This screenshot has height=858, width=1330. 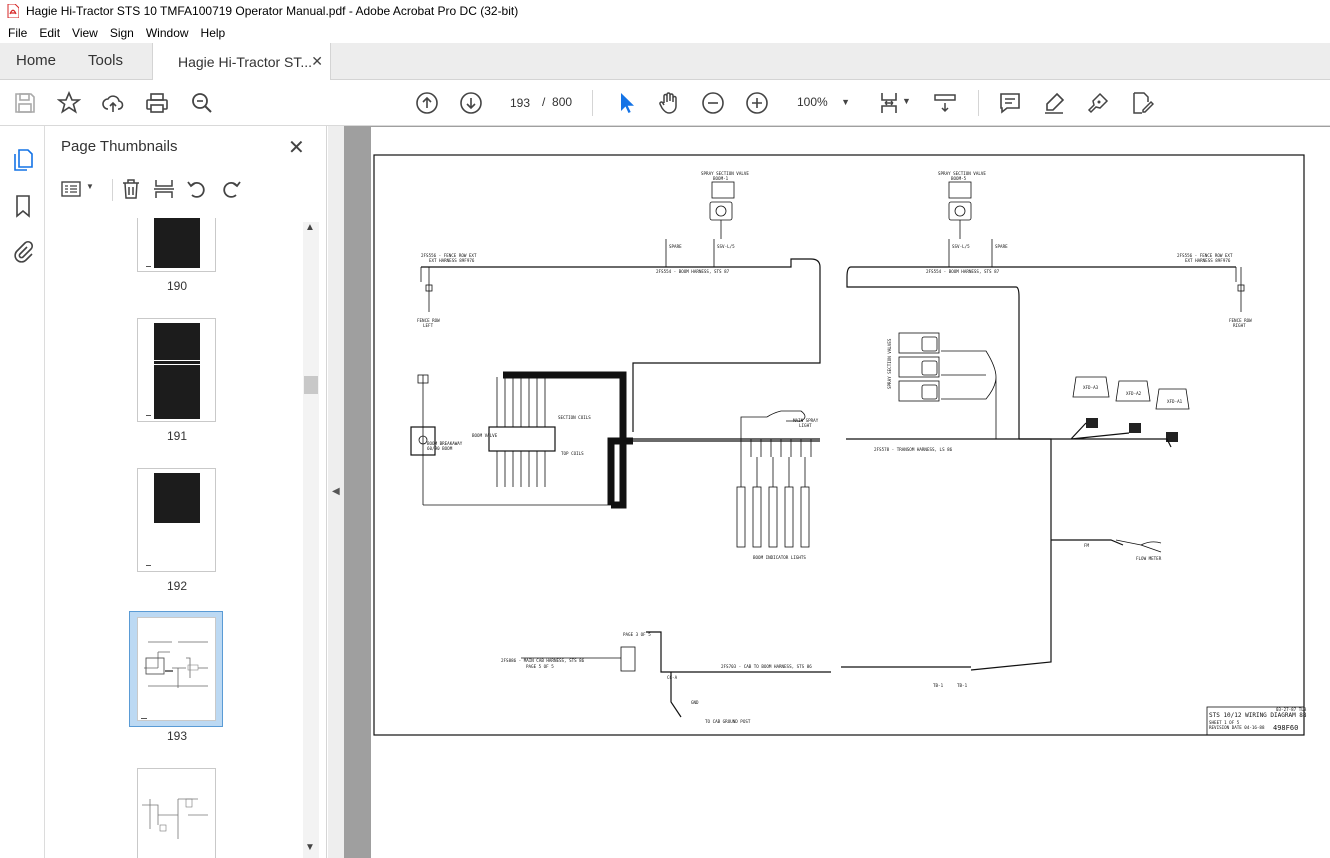 I want to click on label-boom-valve: BOOM VALVE, so click(x=485, y=435).